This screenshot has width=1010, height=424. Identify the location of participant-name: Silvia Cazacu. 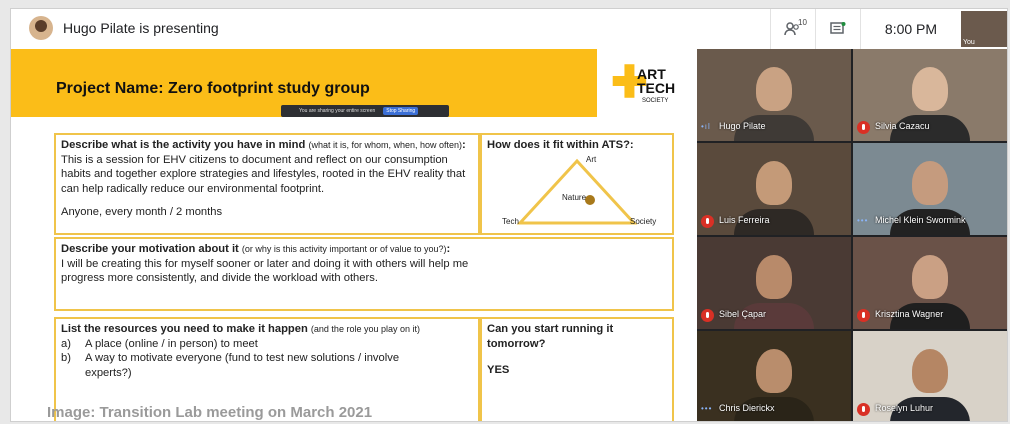
(902, 126).